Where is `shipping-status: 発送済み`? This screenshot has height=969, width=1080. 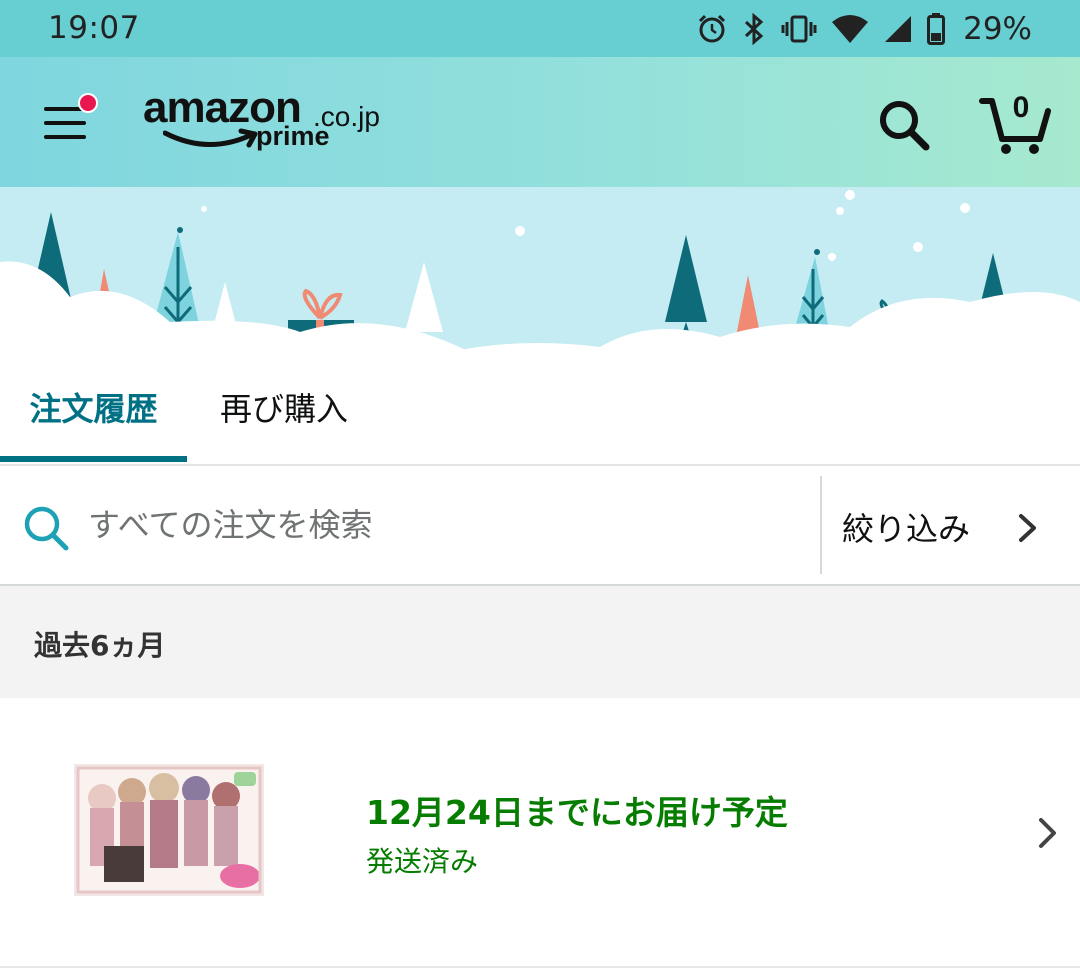 shipping-status: 発送済み is located at coordinates (422, 861).